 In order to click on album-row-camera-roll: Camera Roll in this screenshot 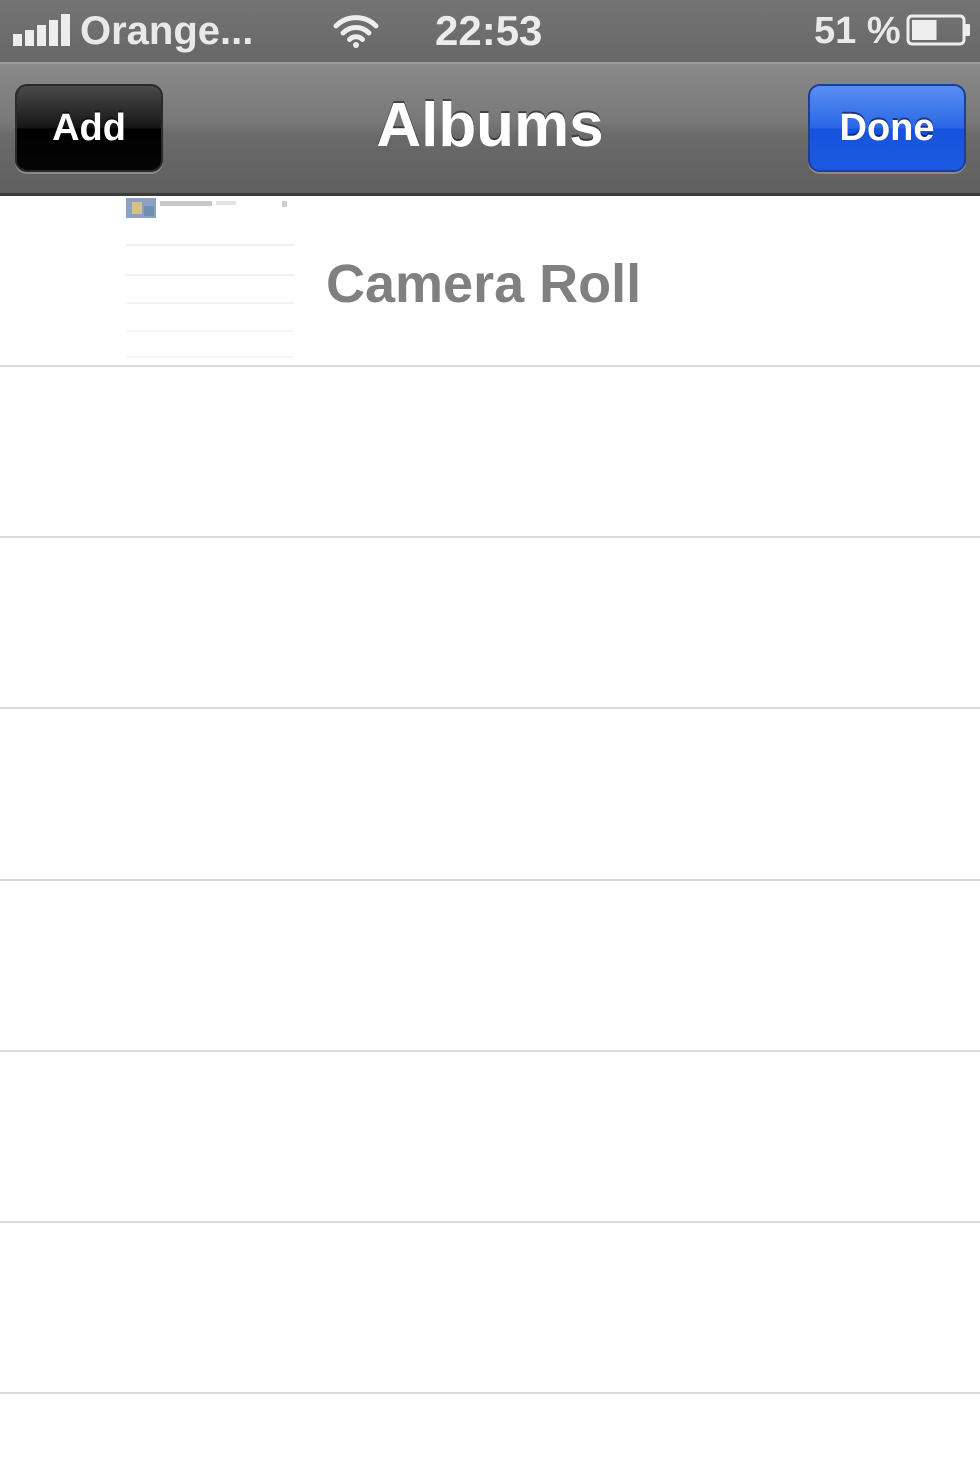, I will do `click(490, 281)`.